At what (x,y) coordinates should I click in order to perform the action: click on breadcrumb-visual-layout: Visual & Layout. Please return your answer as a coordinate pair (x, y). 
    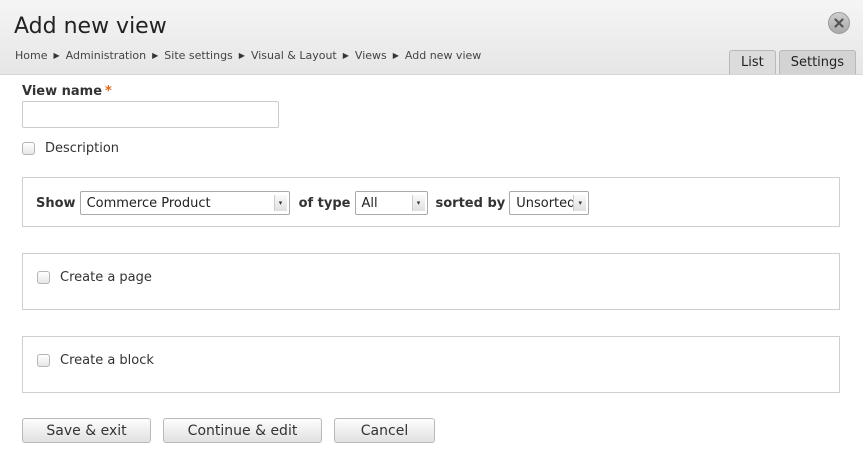
    Looking at the image, I should click on (294, 55).